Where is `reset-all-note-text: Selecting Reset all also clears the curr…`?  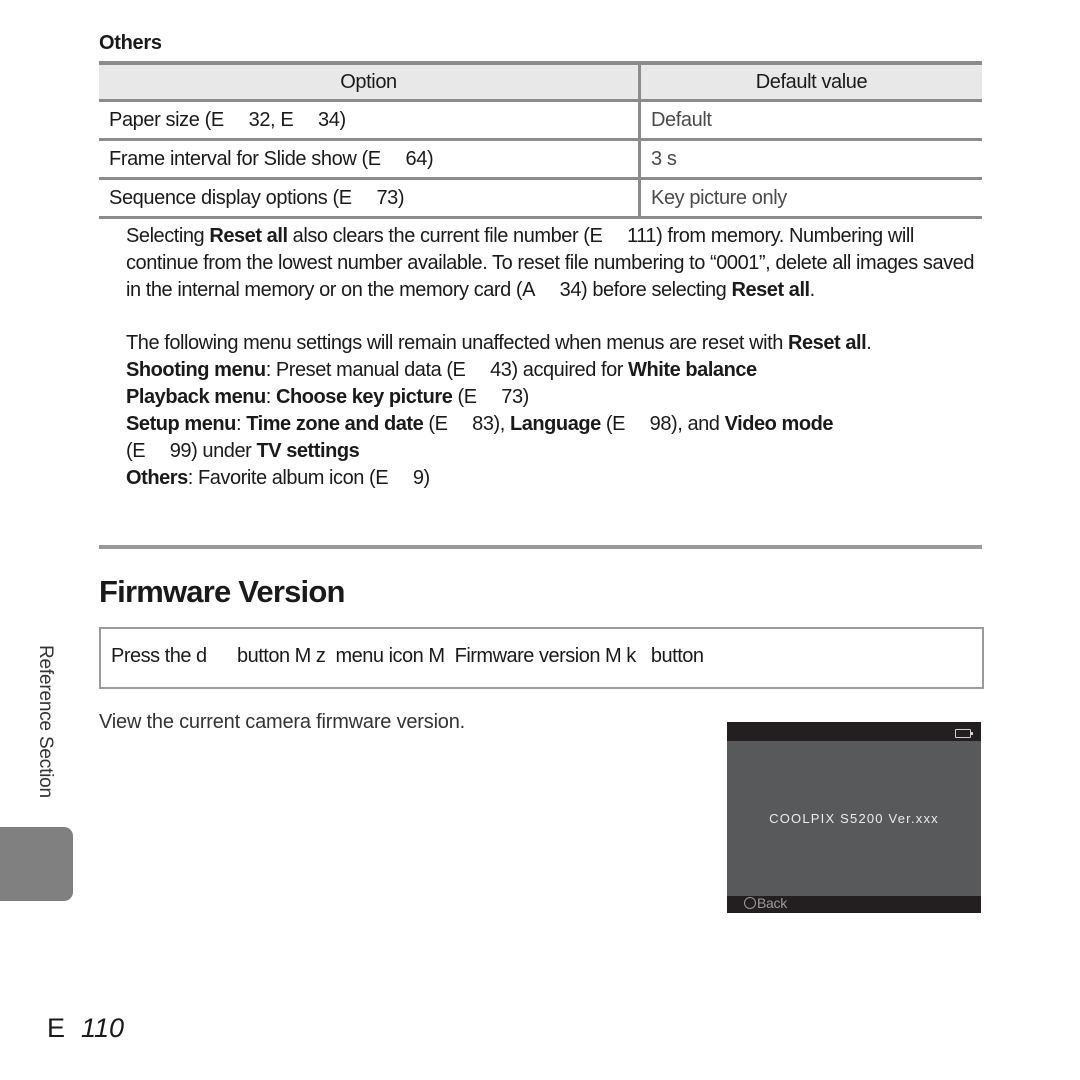 reset-all-note-text: Selecting Reset all also clears the curr… is located at coordinates (550, 263).